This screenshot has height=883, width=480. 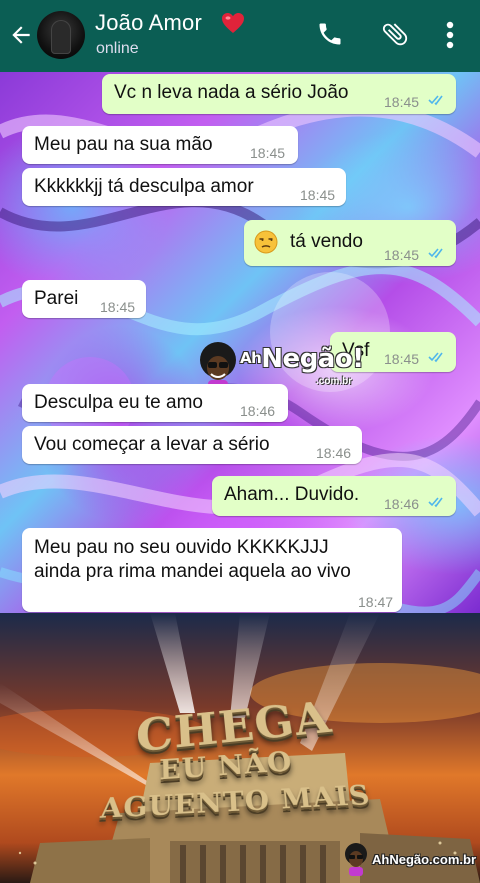 I want to click on message-bubble-incoming: Meu pau na sua mão 18:45, so click(x=160, y=145).